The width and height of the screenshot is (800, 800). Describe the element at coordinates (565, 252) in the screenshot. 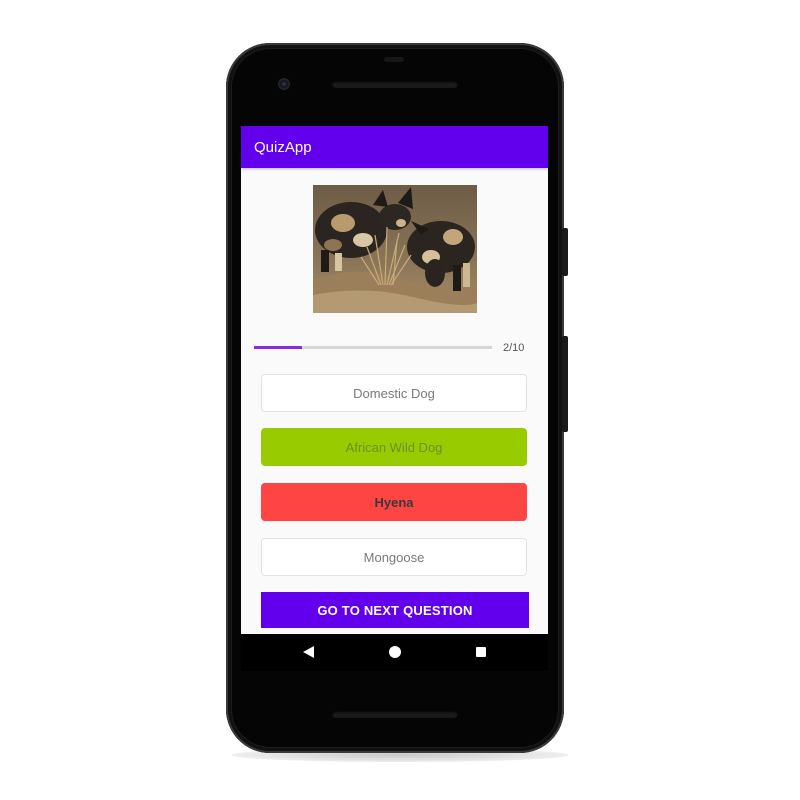

I see `volume-button` at that location.